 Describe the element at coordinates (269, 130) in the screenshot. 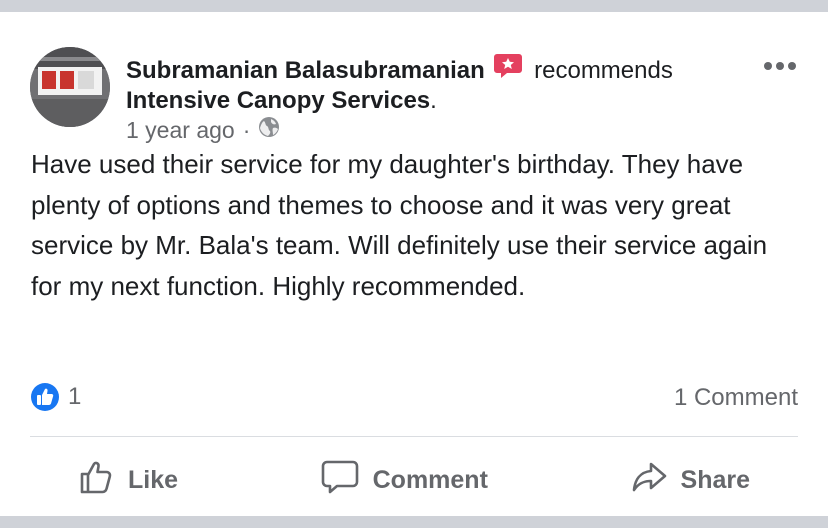

I see `globe-icon` at that location.